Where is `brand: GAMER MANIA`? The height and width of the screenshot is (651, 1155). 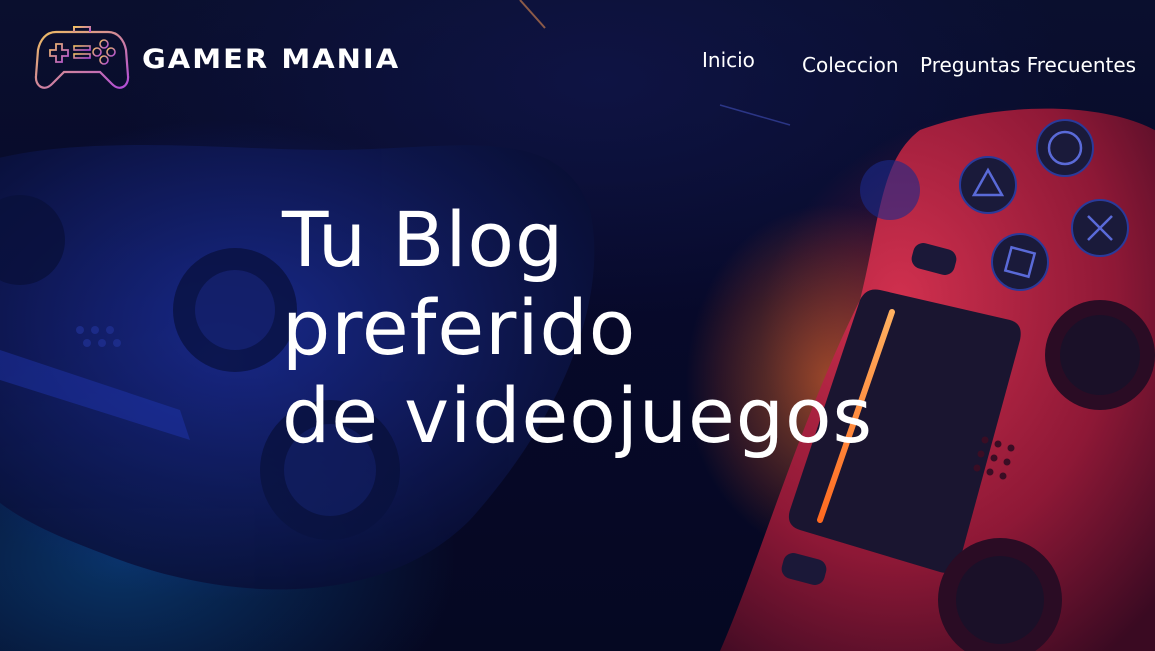
brand: GAMER MANIA is located at coordinates (217, 59).